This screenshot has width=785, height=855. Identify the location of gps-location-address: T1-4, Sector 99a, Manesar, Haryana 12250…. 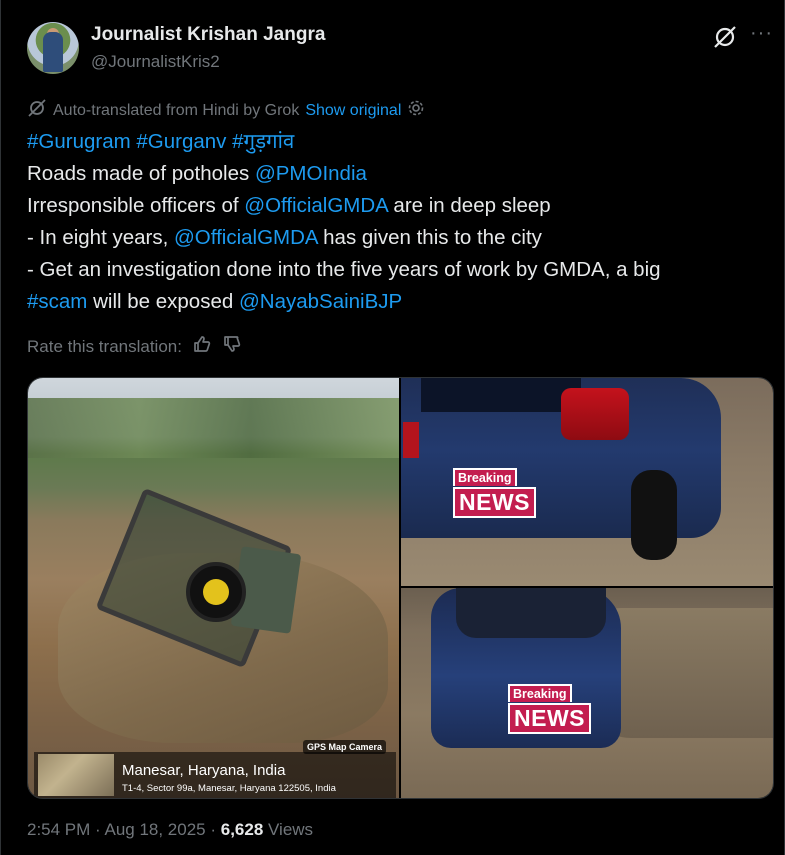
(229, 788).